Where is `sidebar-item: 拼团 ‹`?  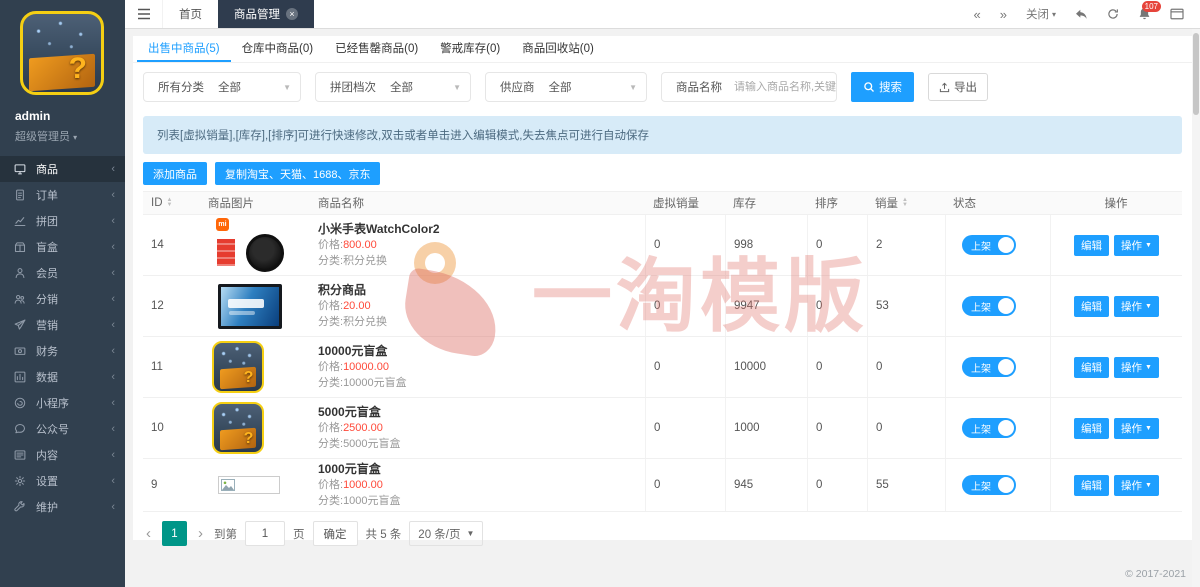 sidebar-item: 拼团 ‹ is located at coordinates (62, 221).